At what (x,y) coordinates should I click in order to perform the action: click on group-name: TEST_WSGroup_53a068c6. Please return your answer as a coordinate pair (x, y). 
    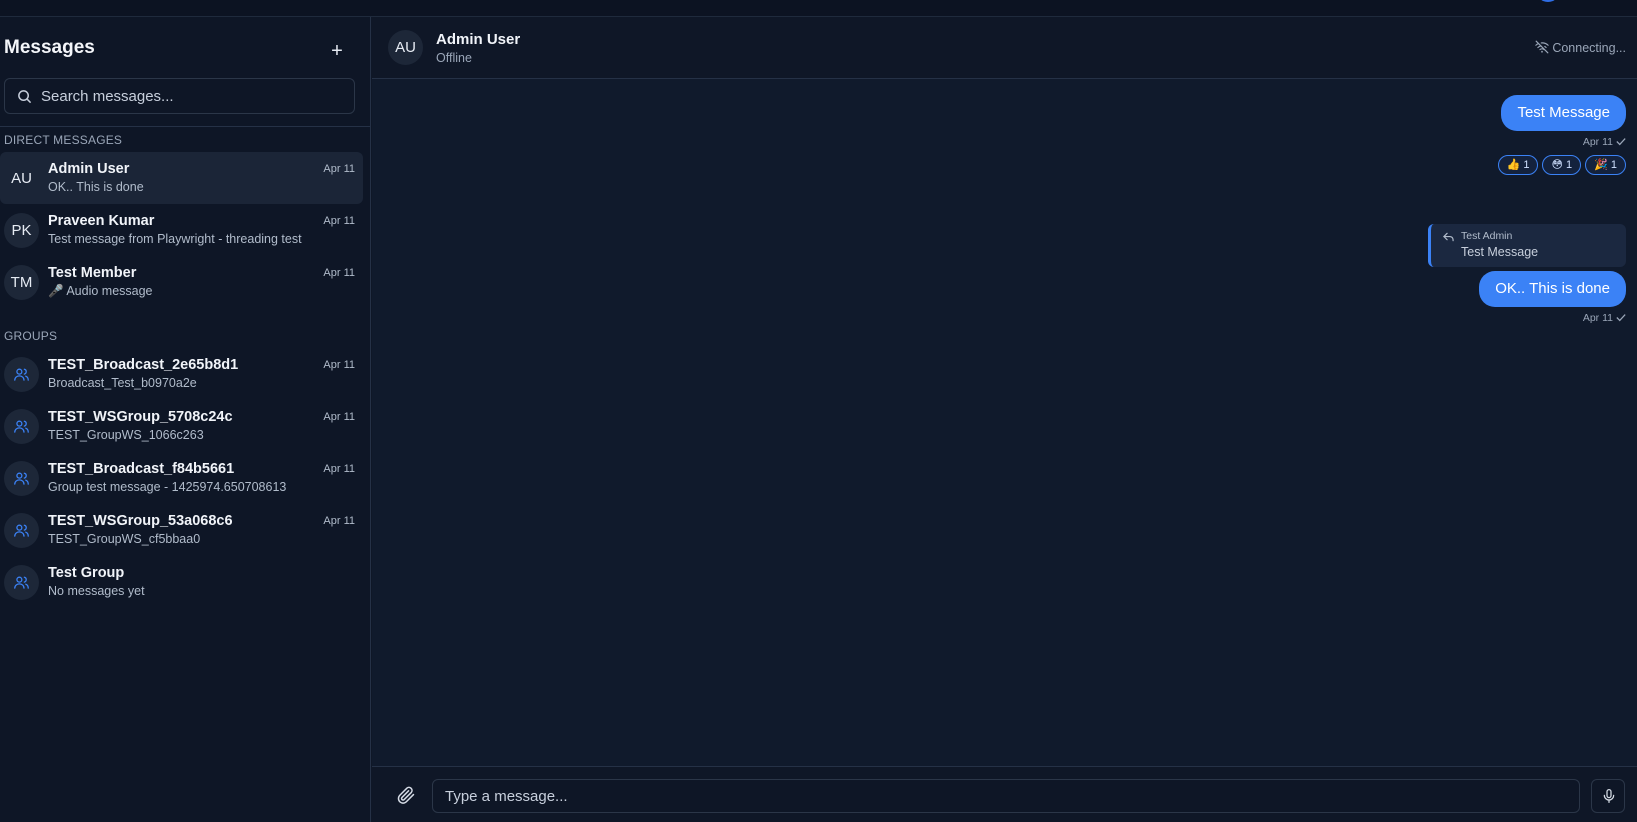
    Looking at the image, I should click on (140, 521).